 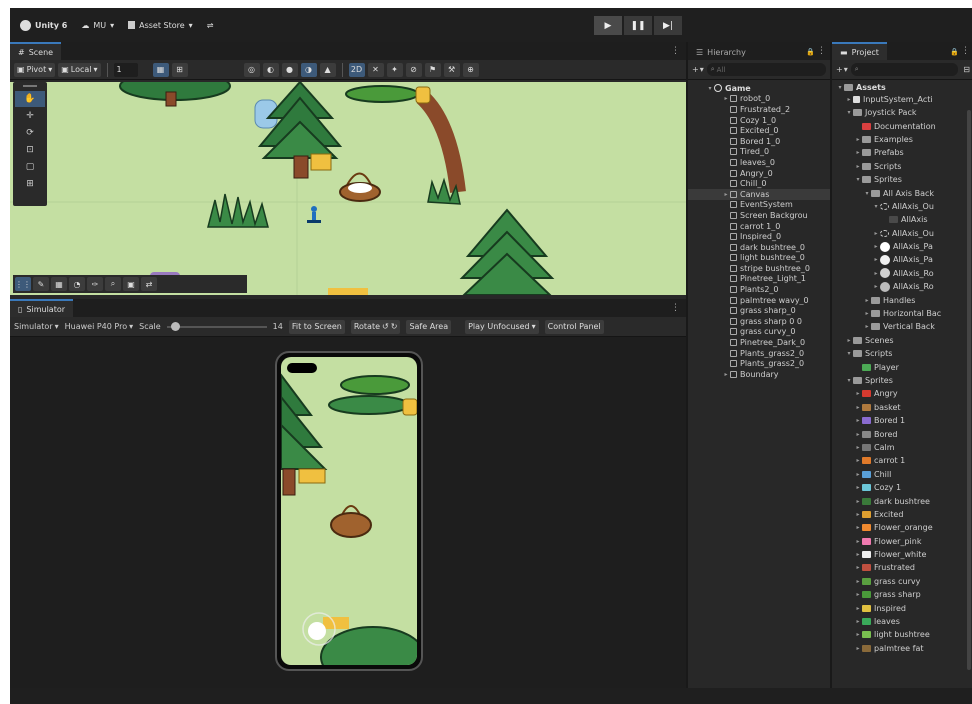 What do you see at coordinates (160, 25) in the screenshot?
I see `asset-store-button: Asset Store ▾` at bounding box center [160, 25].